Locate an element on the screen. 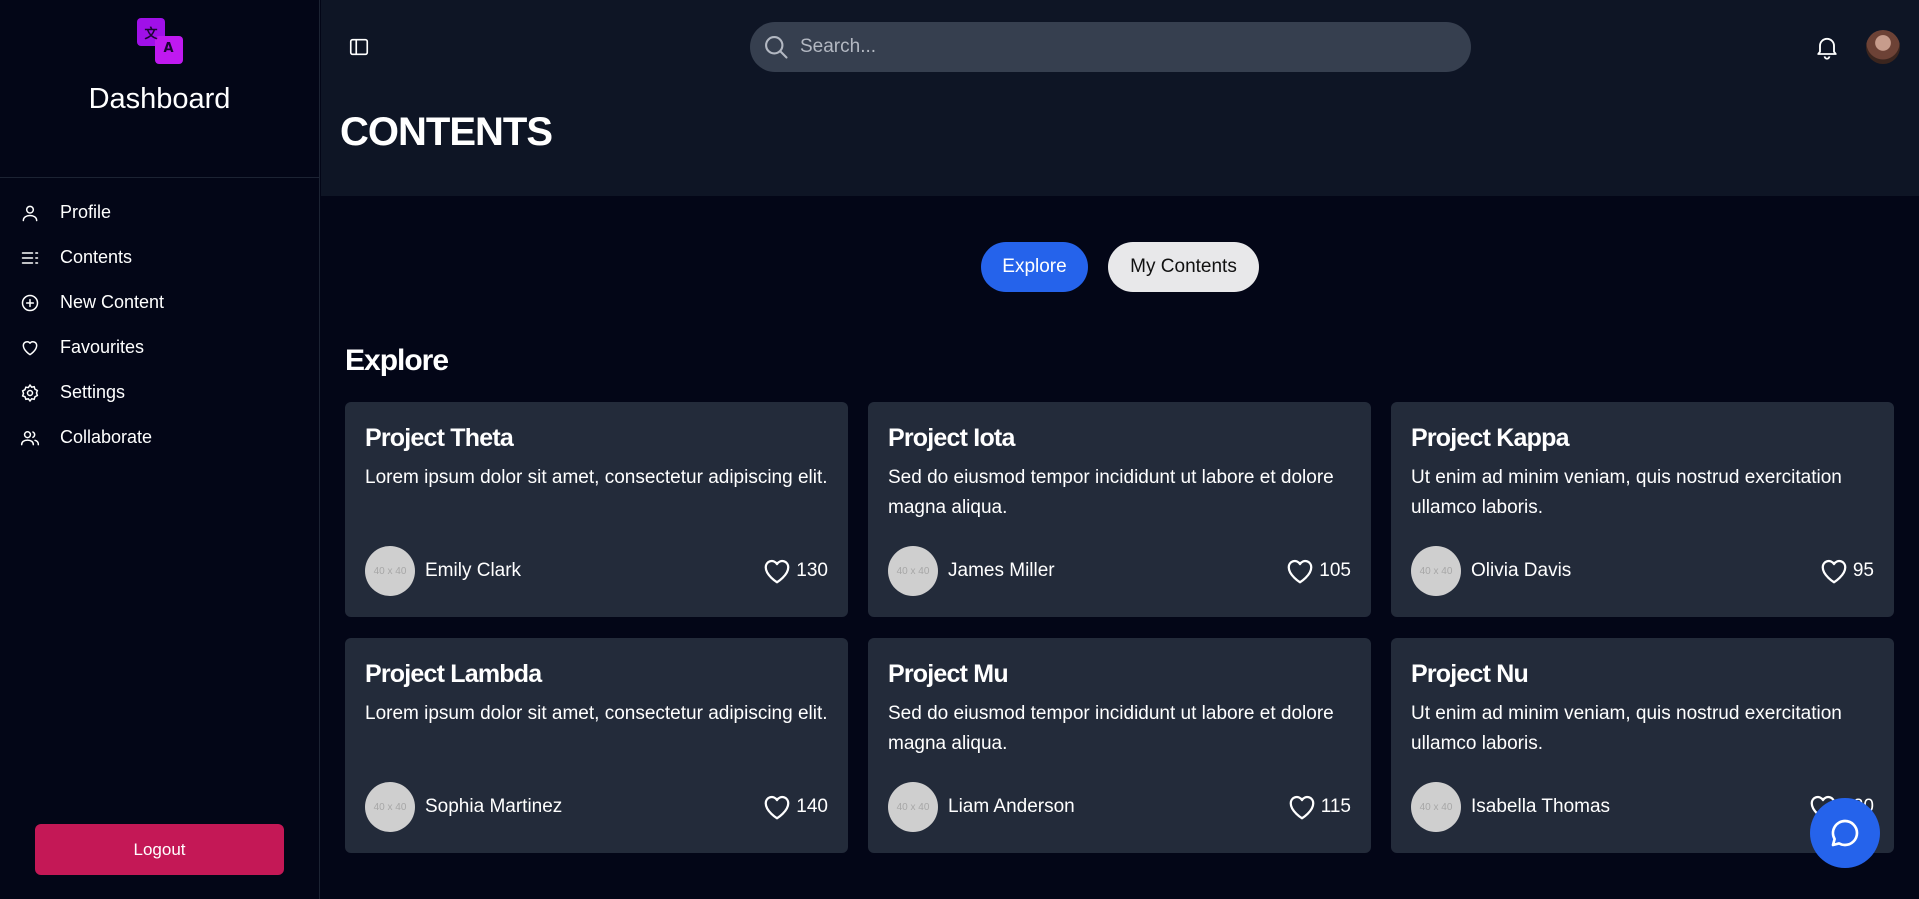 Image resolution: width=1919 pixels, height=899 pixels. plus-circle-icon is located at coordinates (30, 303).